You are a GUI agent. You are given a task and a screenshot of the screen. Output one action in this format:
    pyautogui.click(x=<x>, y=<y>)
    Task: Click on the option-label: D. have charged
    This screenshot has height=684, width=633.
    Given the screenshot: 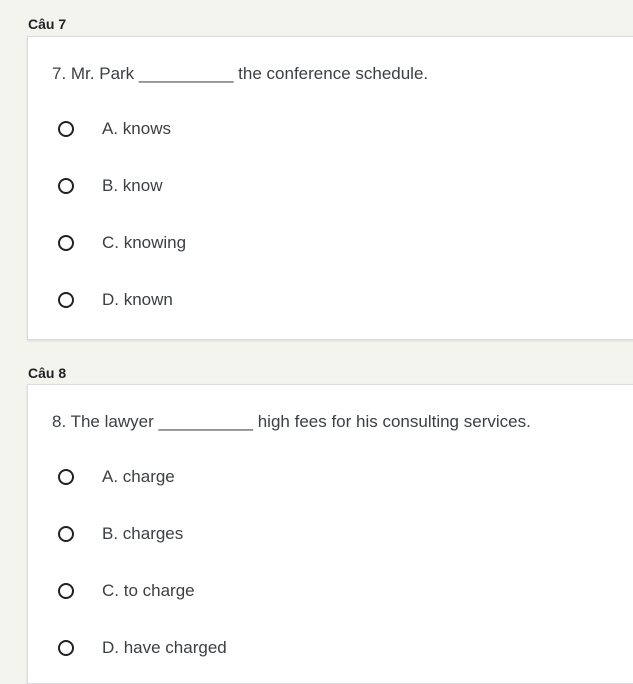 What is the action you would take?
    pyautogui.click(x=164, y=647)
    